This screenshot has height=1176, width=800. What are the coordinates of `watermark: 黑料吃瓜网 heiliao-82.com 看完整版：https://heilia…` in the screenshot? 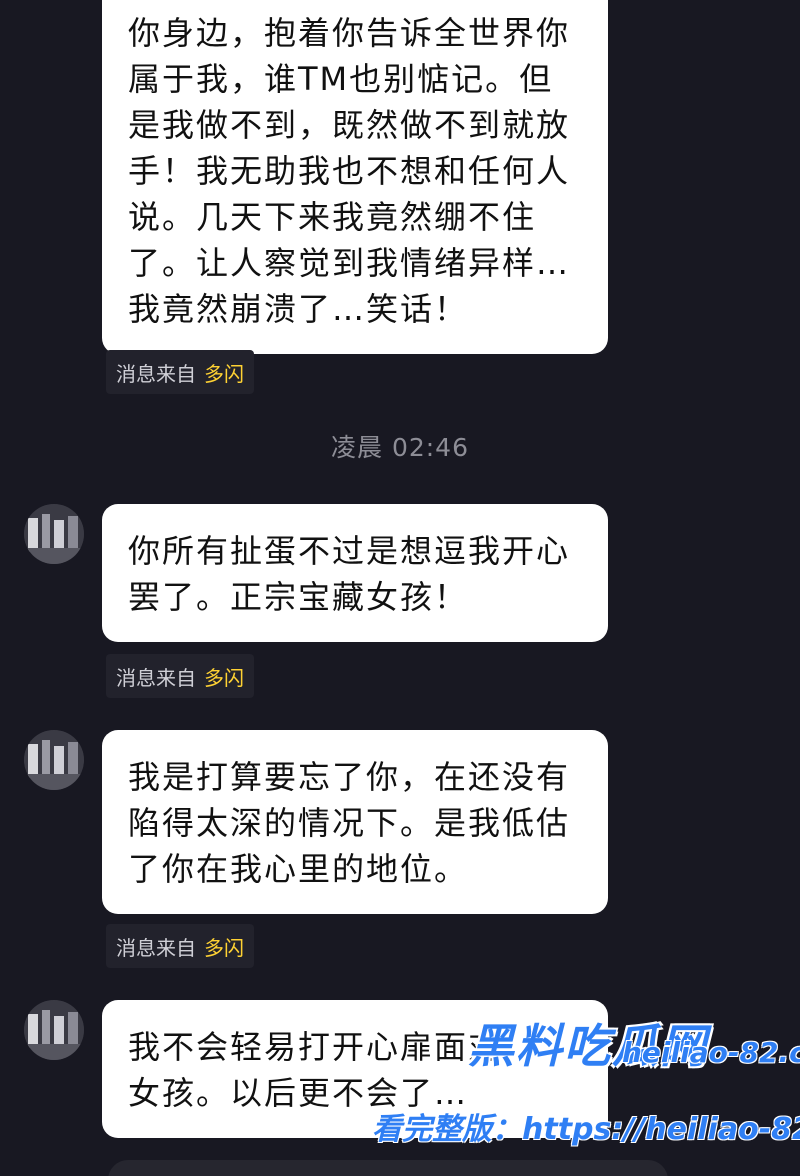 It's located at (586, 1090).